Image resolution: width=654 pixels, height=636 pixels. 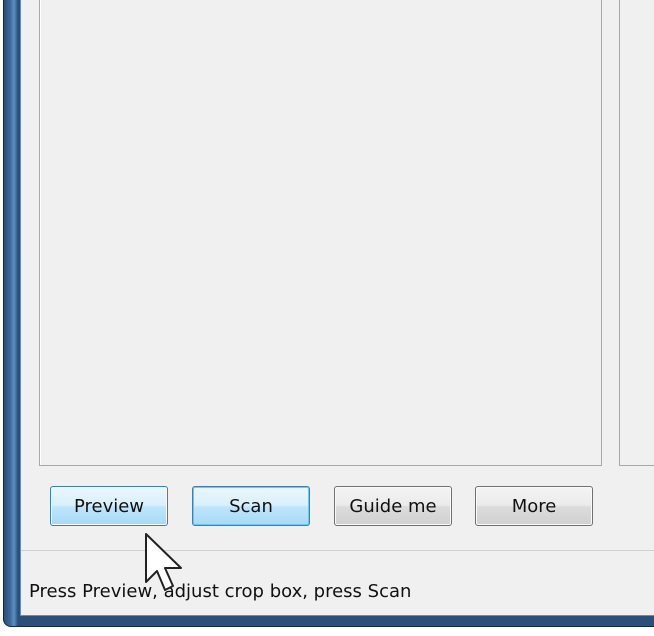 I want to click on scan-button: Scan, so click(x=251, y=506).